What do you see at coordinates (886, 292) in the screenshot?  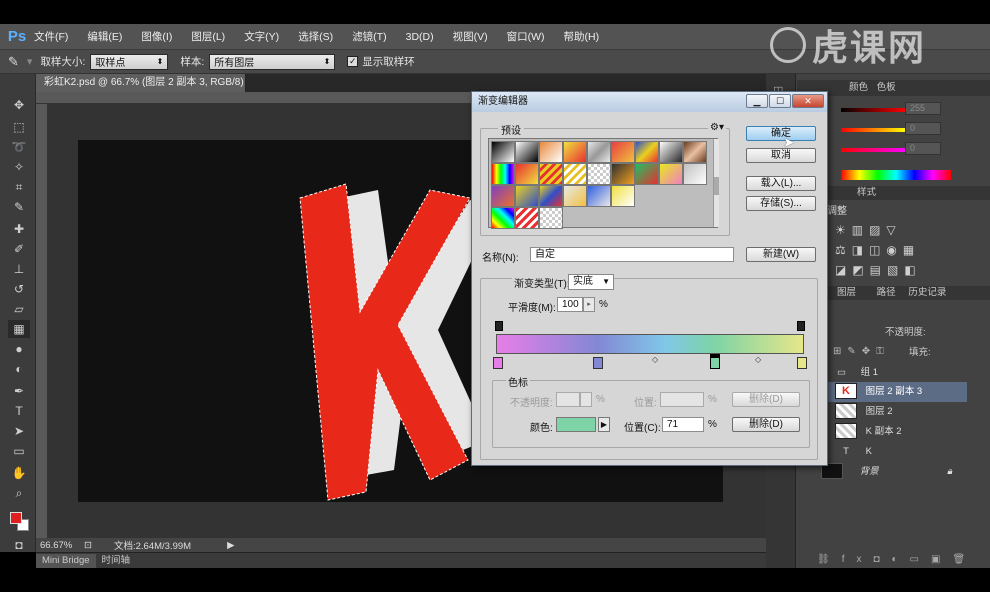 I see `tab-paths: 路径` at bounding box center [886, 292].